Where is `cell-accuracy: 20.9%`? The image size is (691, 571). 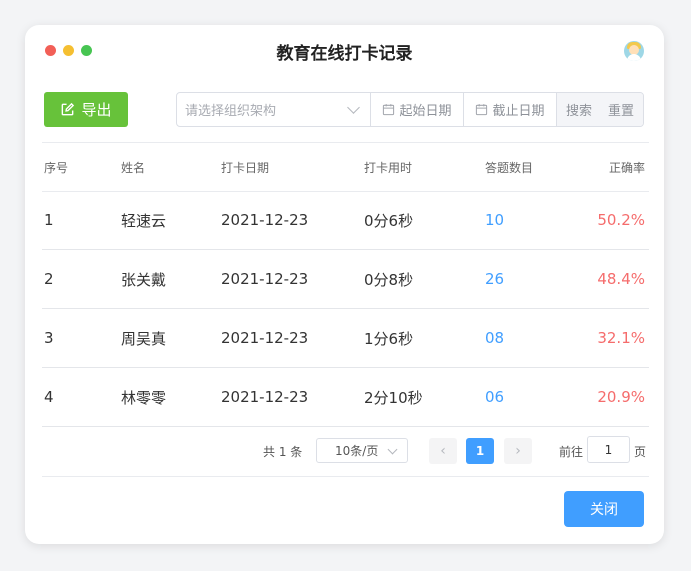 cell-accuracy: 20.9% is located at coordinates (621, 397).